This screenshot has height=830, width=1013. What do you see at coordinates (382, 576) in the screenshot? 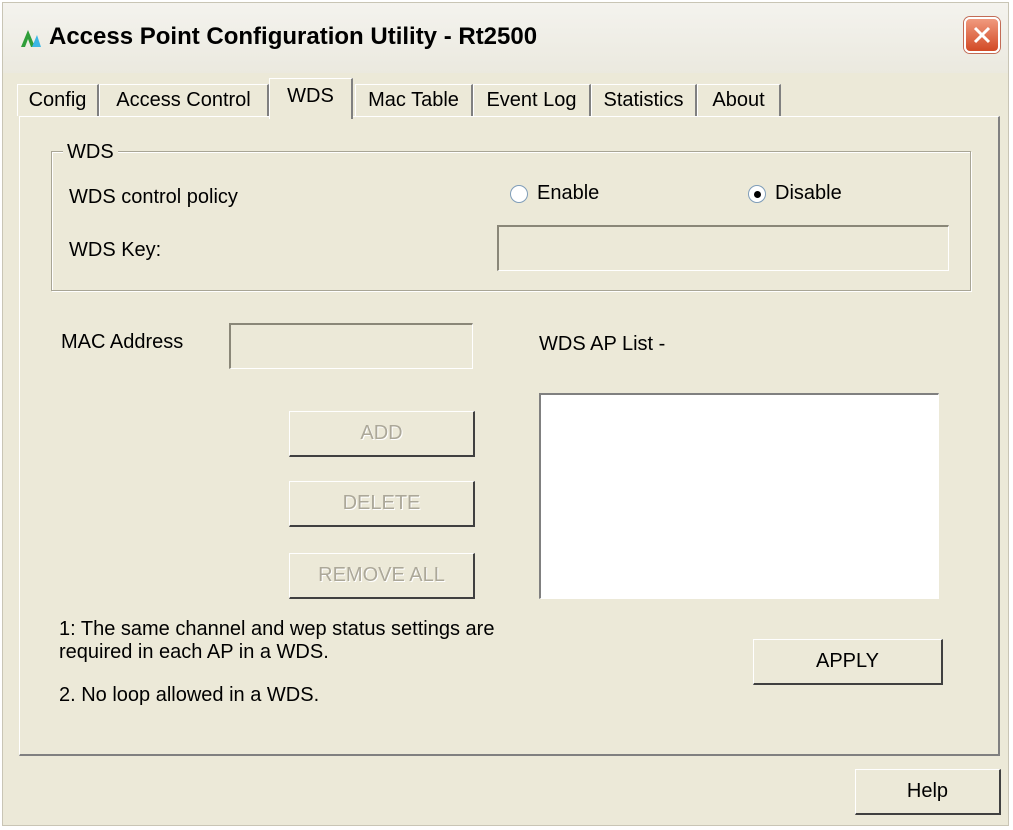
I see `remove-all-button: REMOVE ALL` at bounding box center [382, 576].